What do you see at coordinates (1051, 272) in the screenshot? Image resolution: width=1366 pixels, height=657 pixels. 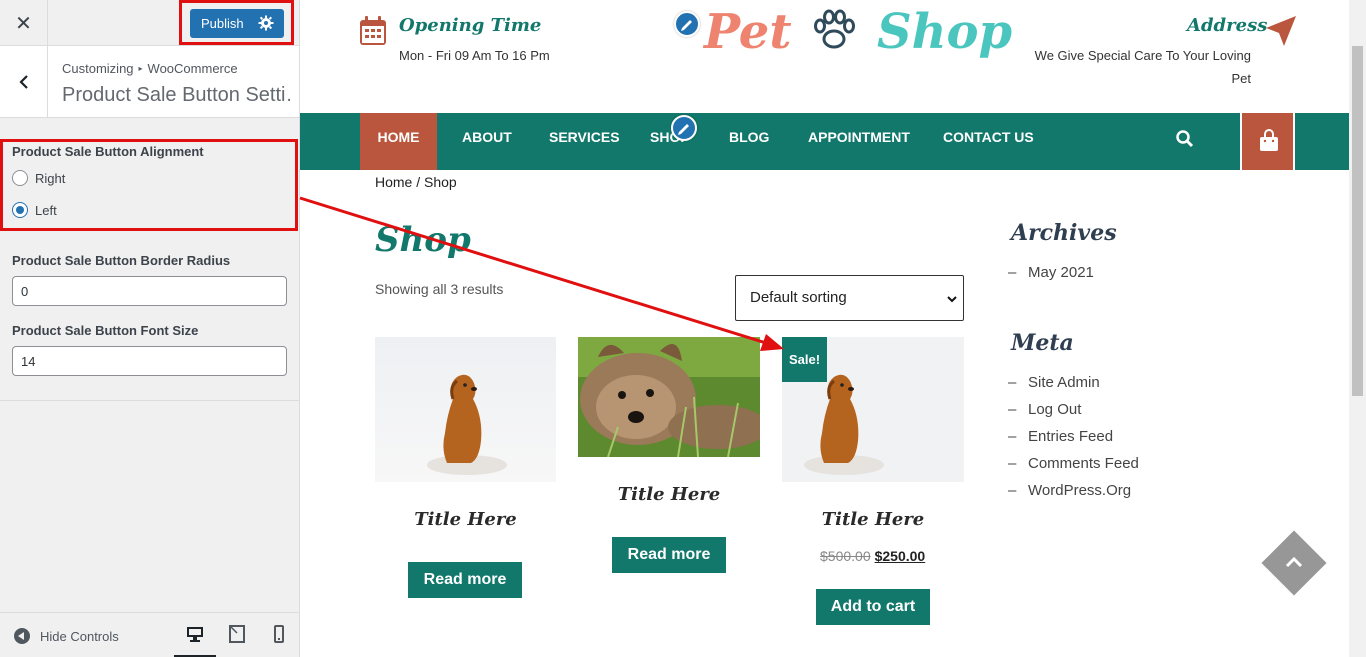 I see `archive-link: May 2021` at bounding box center [1051, 272].